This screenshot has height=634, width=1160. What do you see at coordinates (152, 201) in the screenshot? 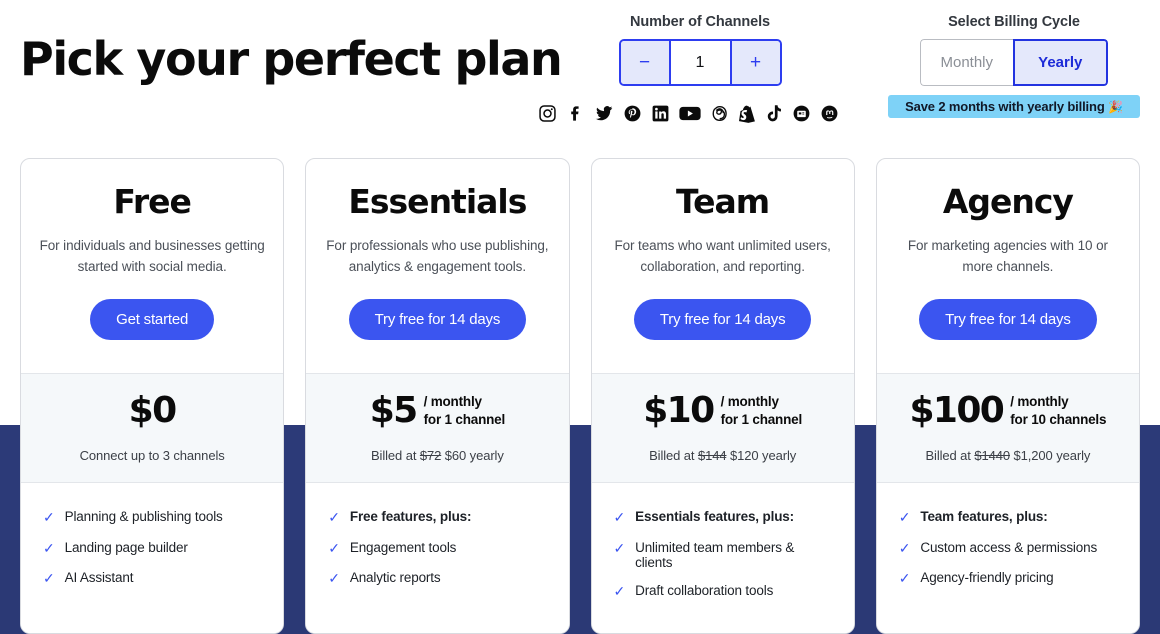
I see `plan-name: Free` at bounding box center [152, 201].